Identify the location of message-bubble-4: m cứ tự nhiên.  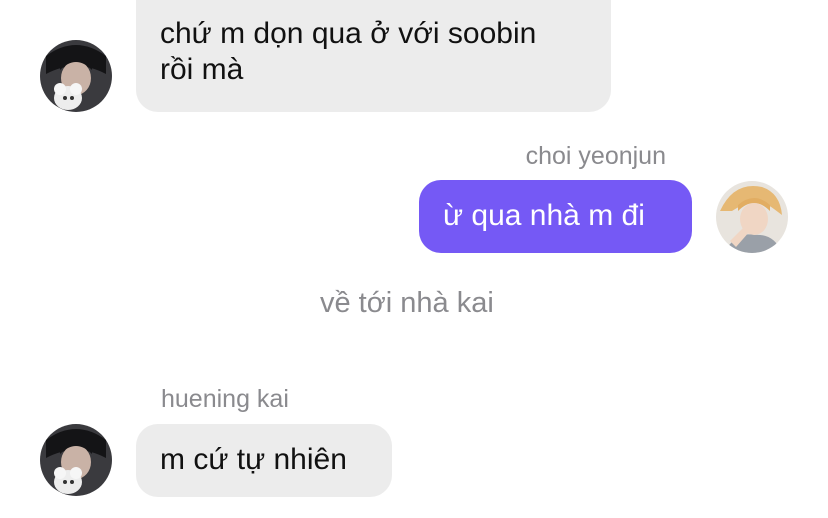
(264, 460).